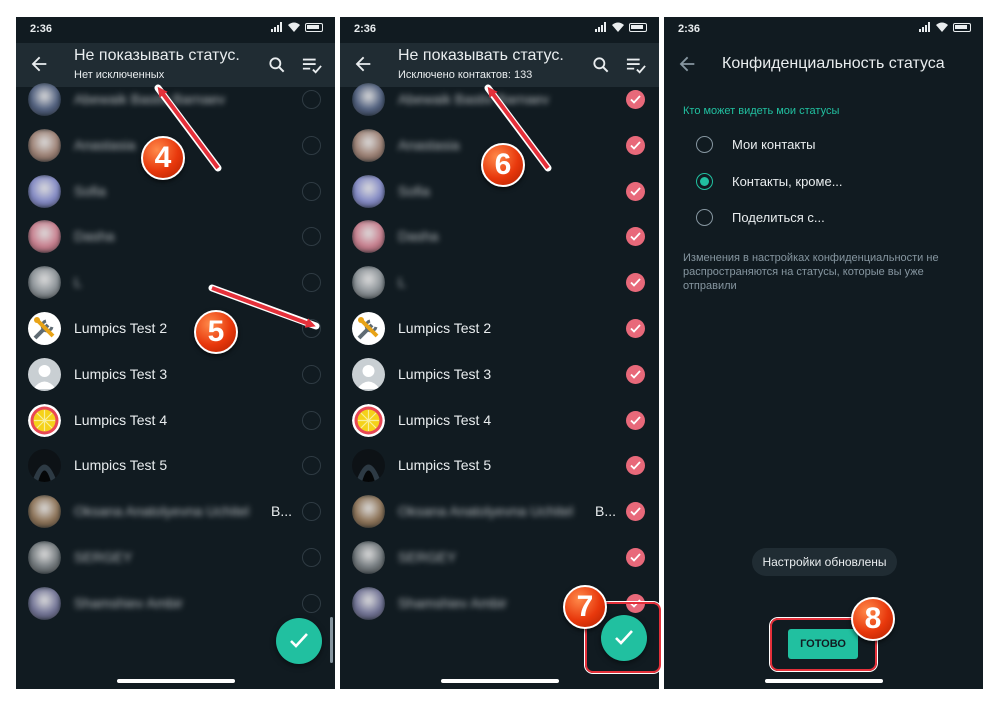 The width and height of the screenshot is (999, 705). Describe the element at coordinates (299, 641) in the screenshot. I see `confirm-button` at that location.